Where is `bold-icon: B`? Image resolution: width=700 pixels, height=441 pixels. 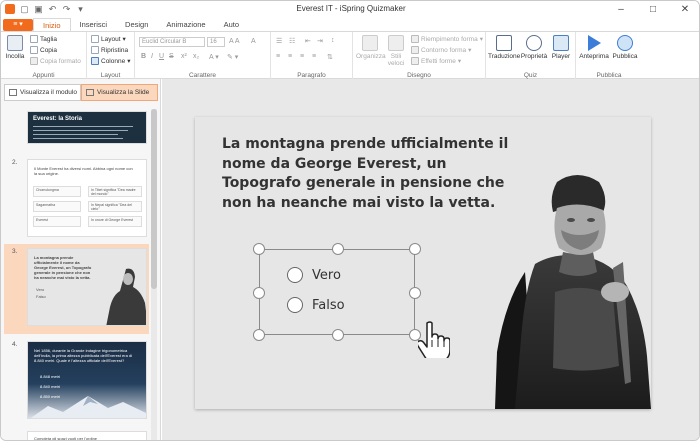
bold-icon: B is located at coordinates (143, 56).